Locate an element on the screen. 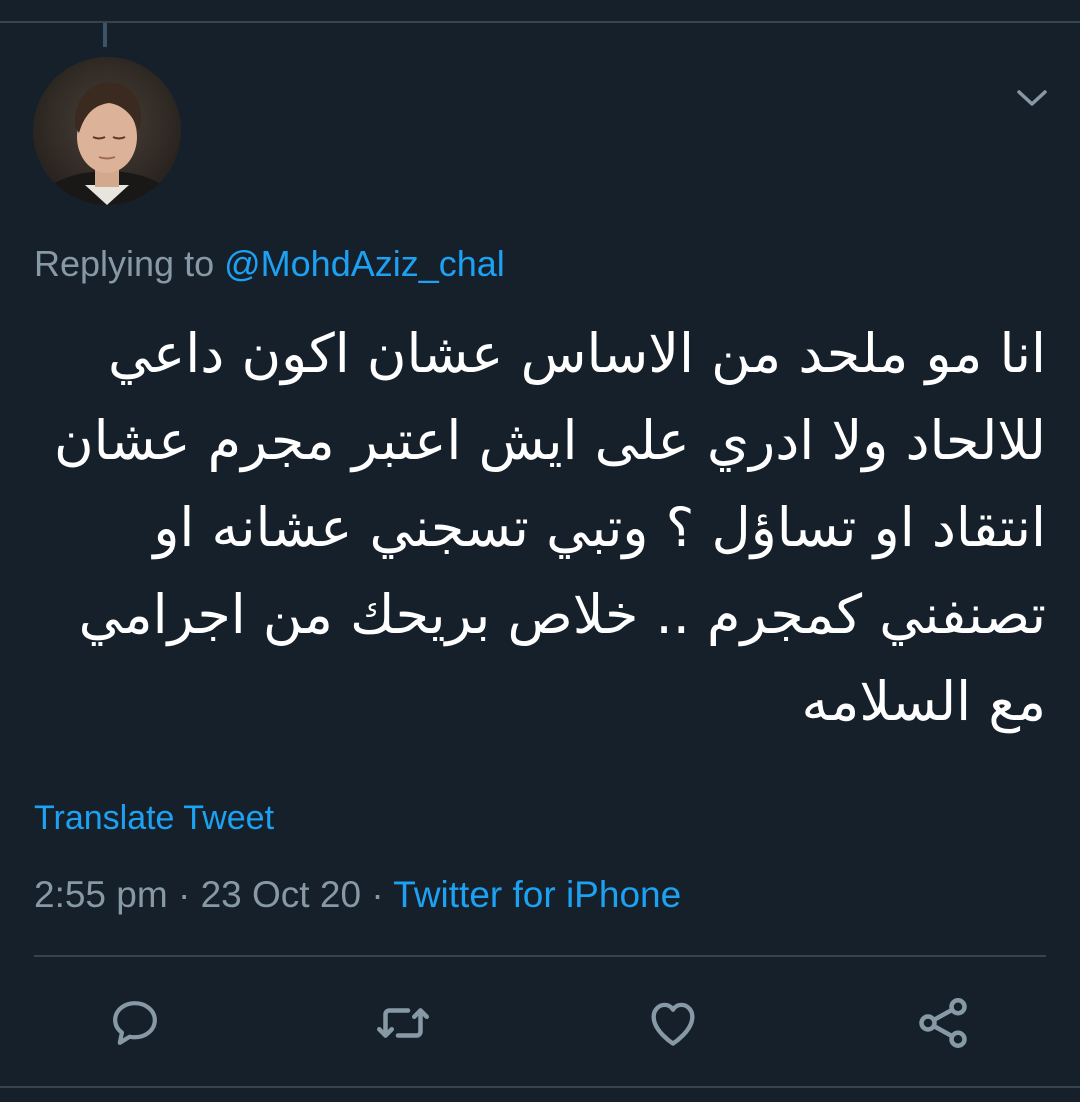 The height and width of the screenshot is (1102, 1080). replying-prefix: Replying to is located at coordinates (124, 263).